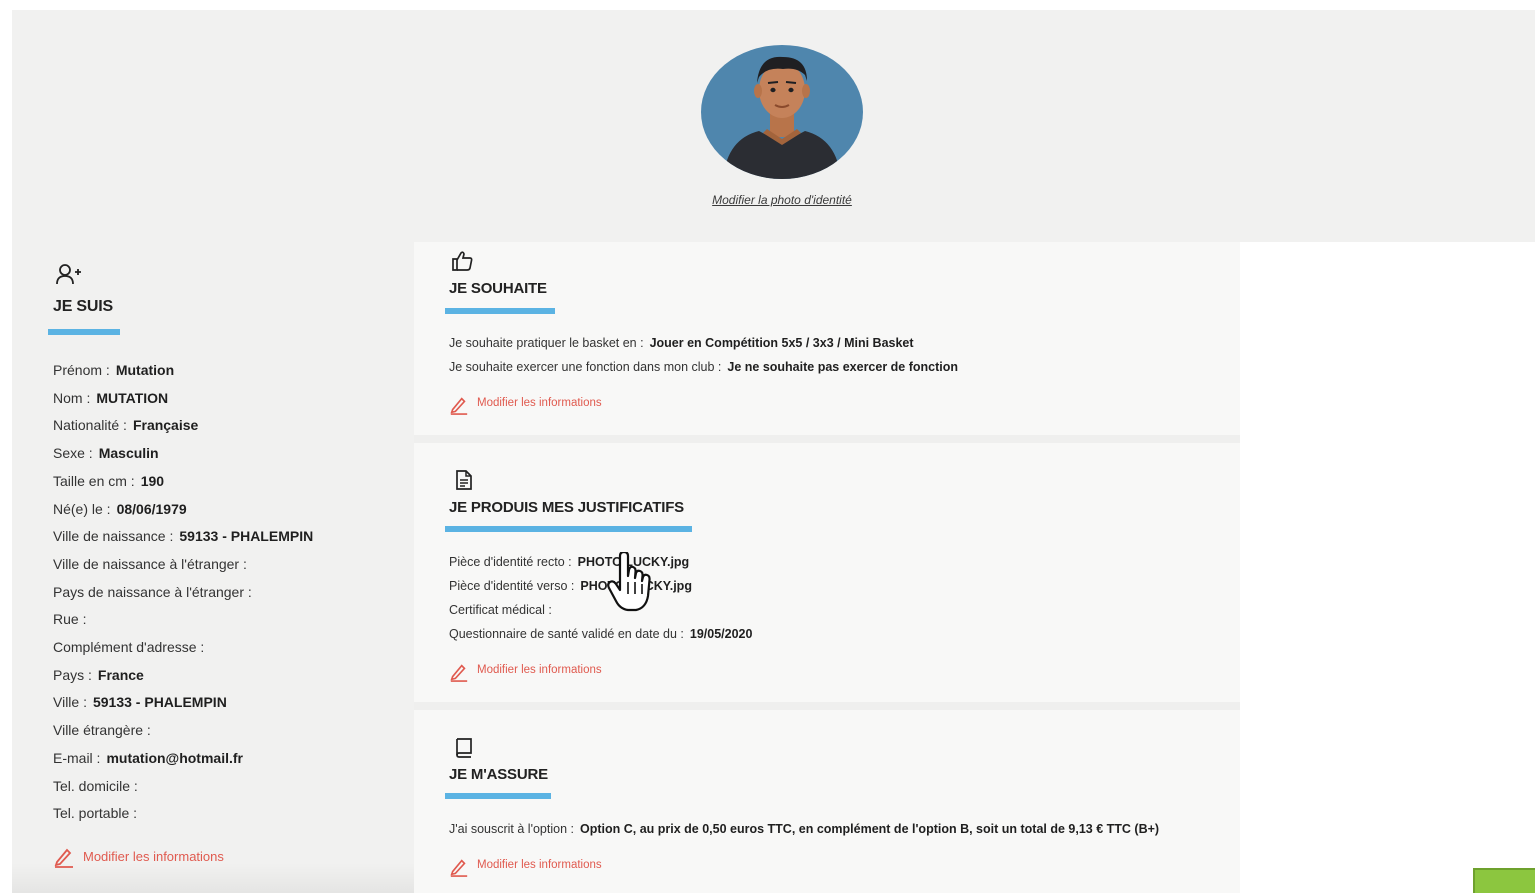 The image size is (1535, 893). What do you see at coordinates (500, 311) in the screenshot?
I see `je-souhaite-underline` at bounding box center [500, 311].